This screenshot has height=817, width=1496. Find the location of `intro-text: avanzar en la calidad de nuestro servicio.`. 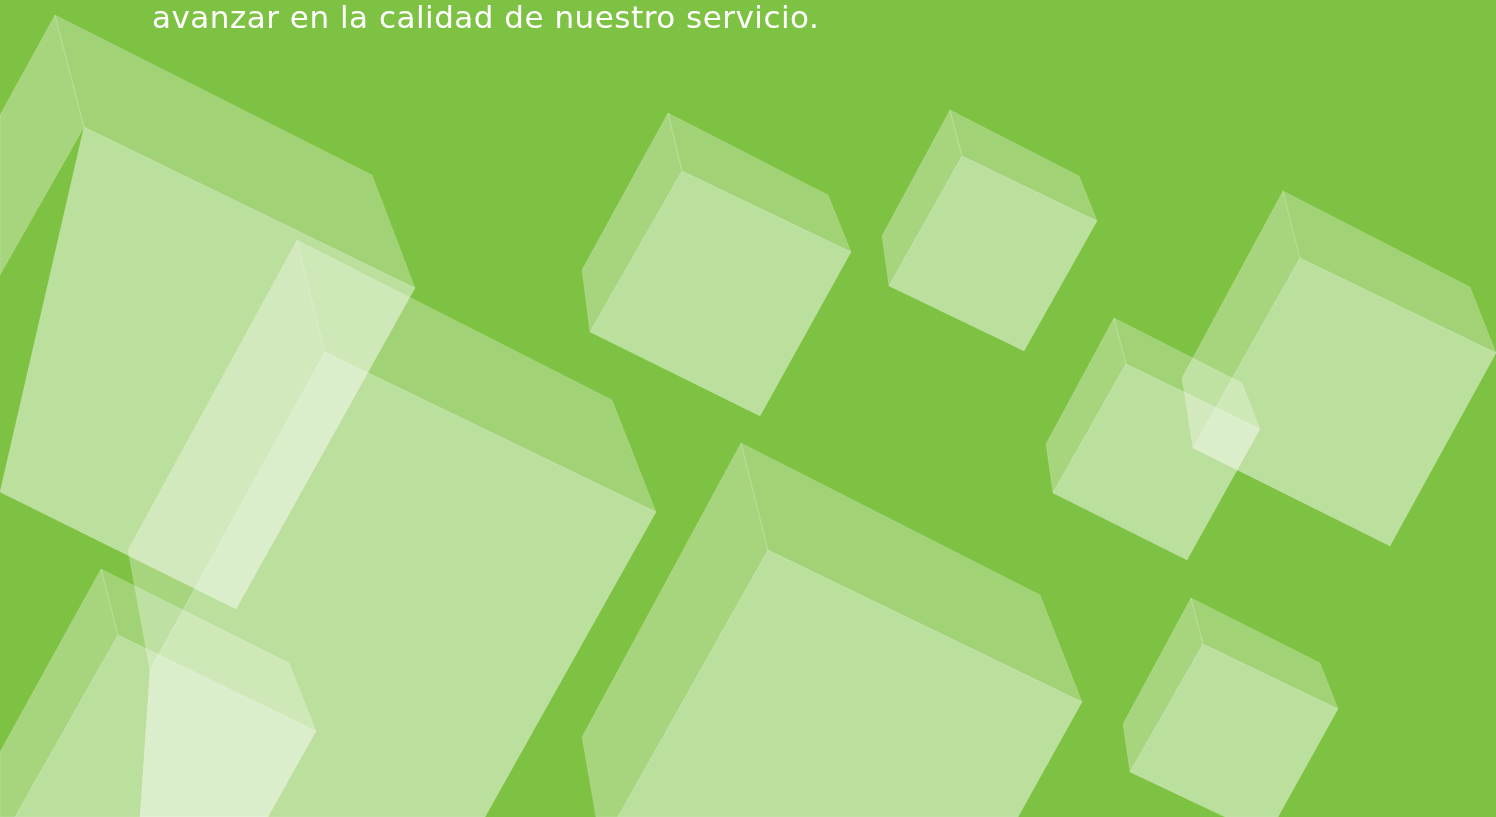

intro-text: avanzar en la calidad de nuestro servicio. is located at coordinates (486, 17).